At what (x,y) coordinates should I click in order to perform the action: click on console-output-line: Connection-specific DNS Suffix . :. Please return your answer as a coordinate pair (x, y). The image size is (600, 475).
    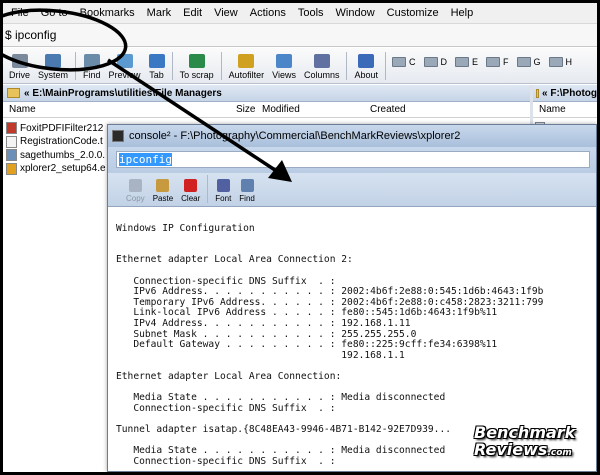
    Looking at the image, I should click on (226, 408).